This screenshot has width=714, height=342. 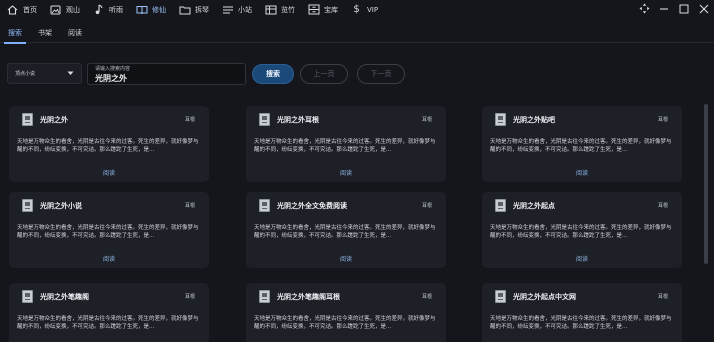 I want to click on nav-label: 观山, so click(x=73, y=9).